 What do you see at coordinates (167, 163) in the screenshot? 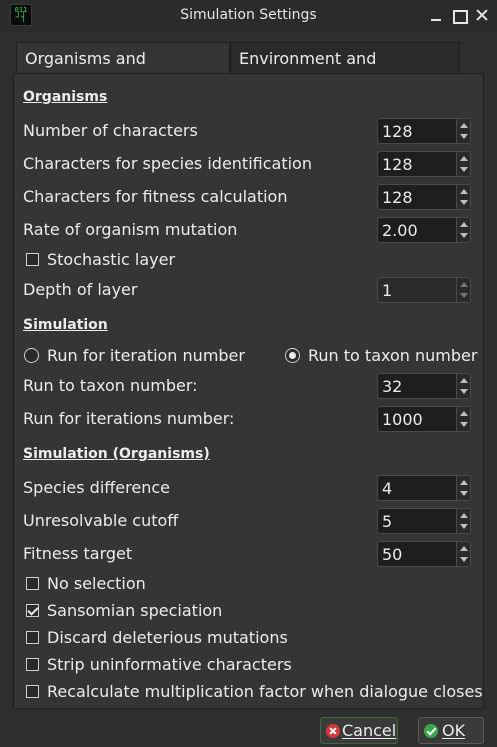
I see `species-id-chars-label: Characters for species identification` at bounding box center [167, 163].